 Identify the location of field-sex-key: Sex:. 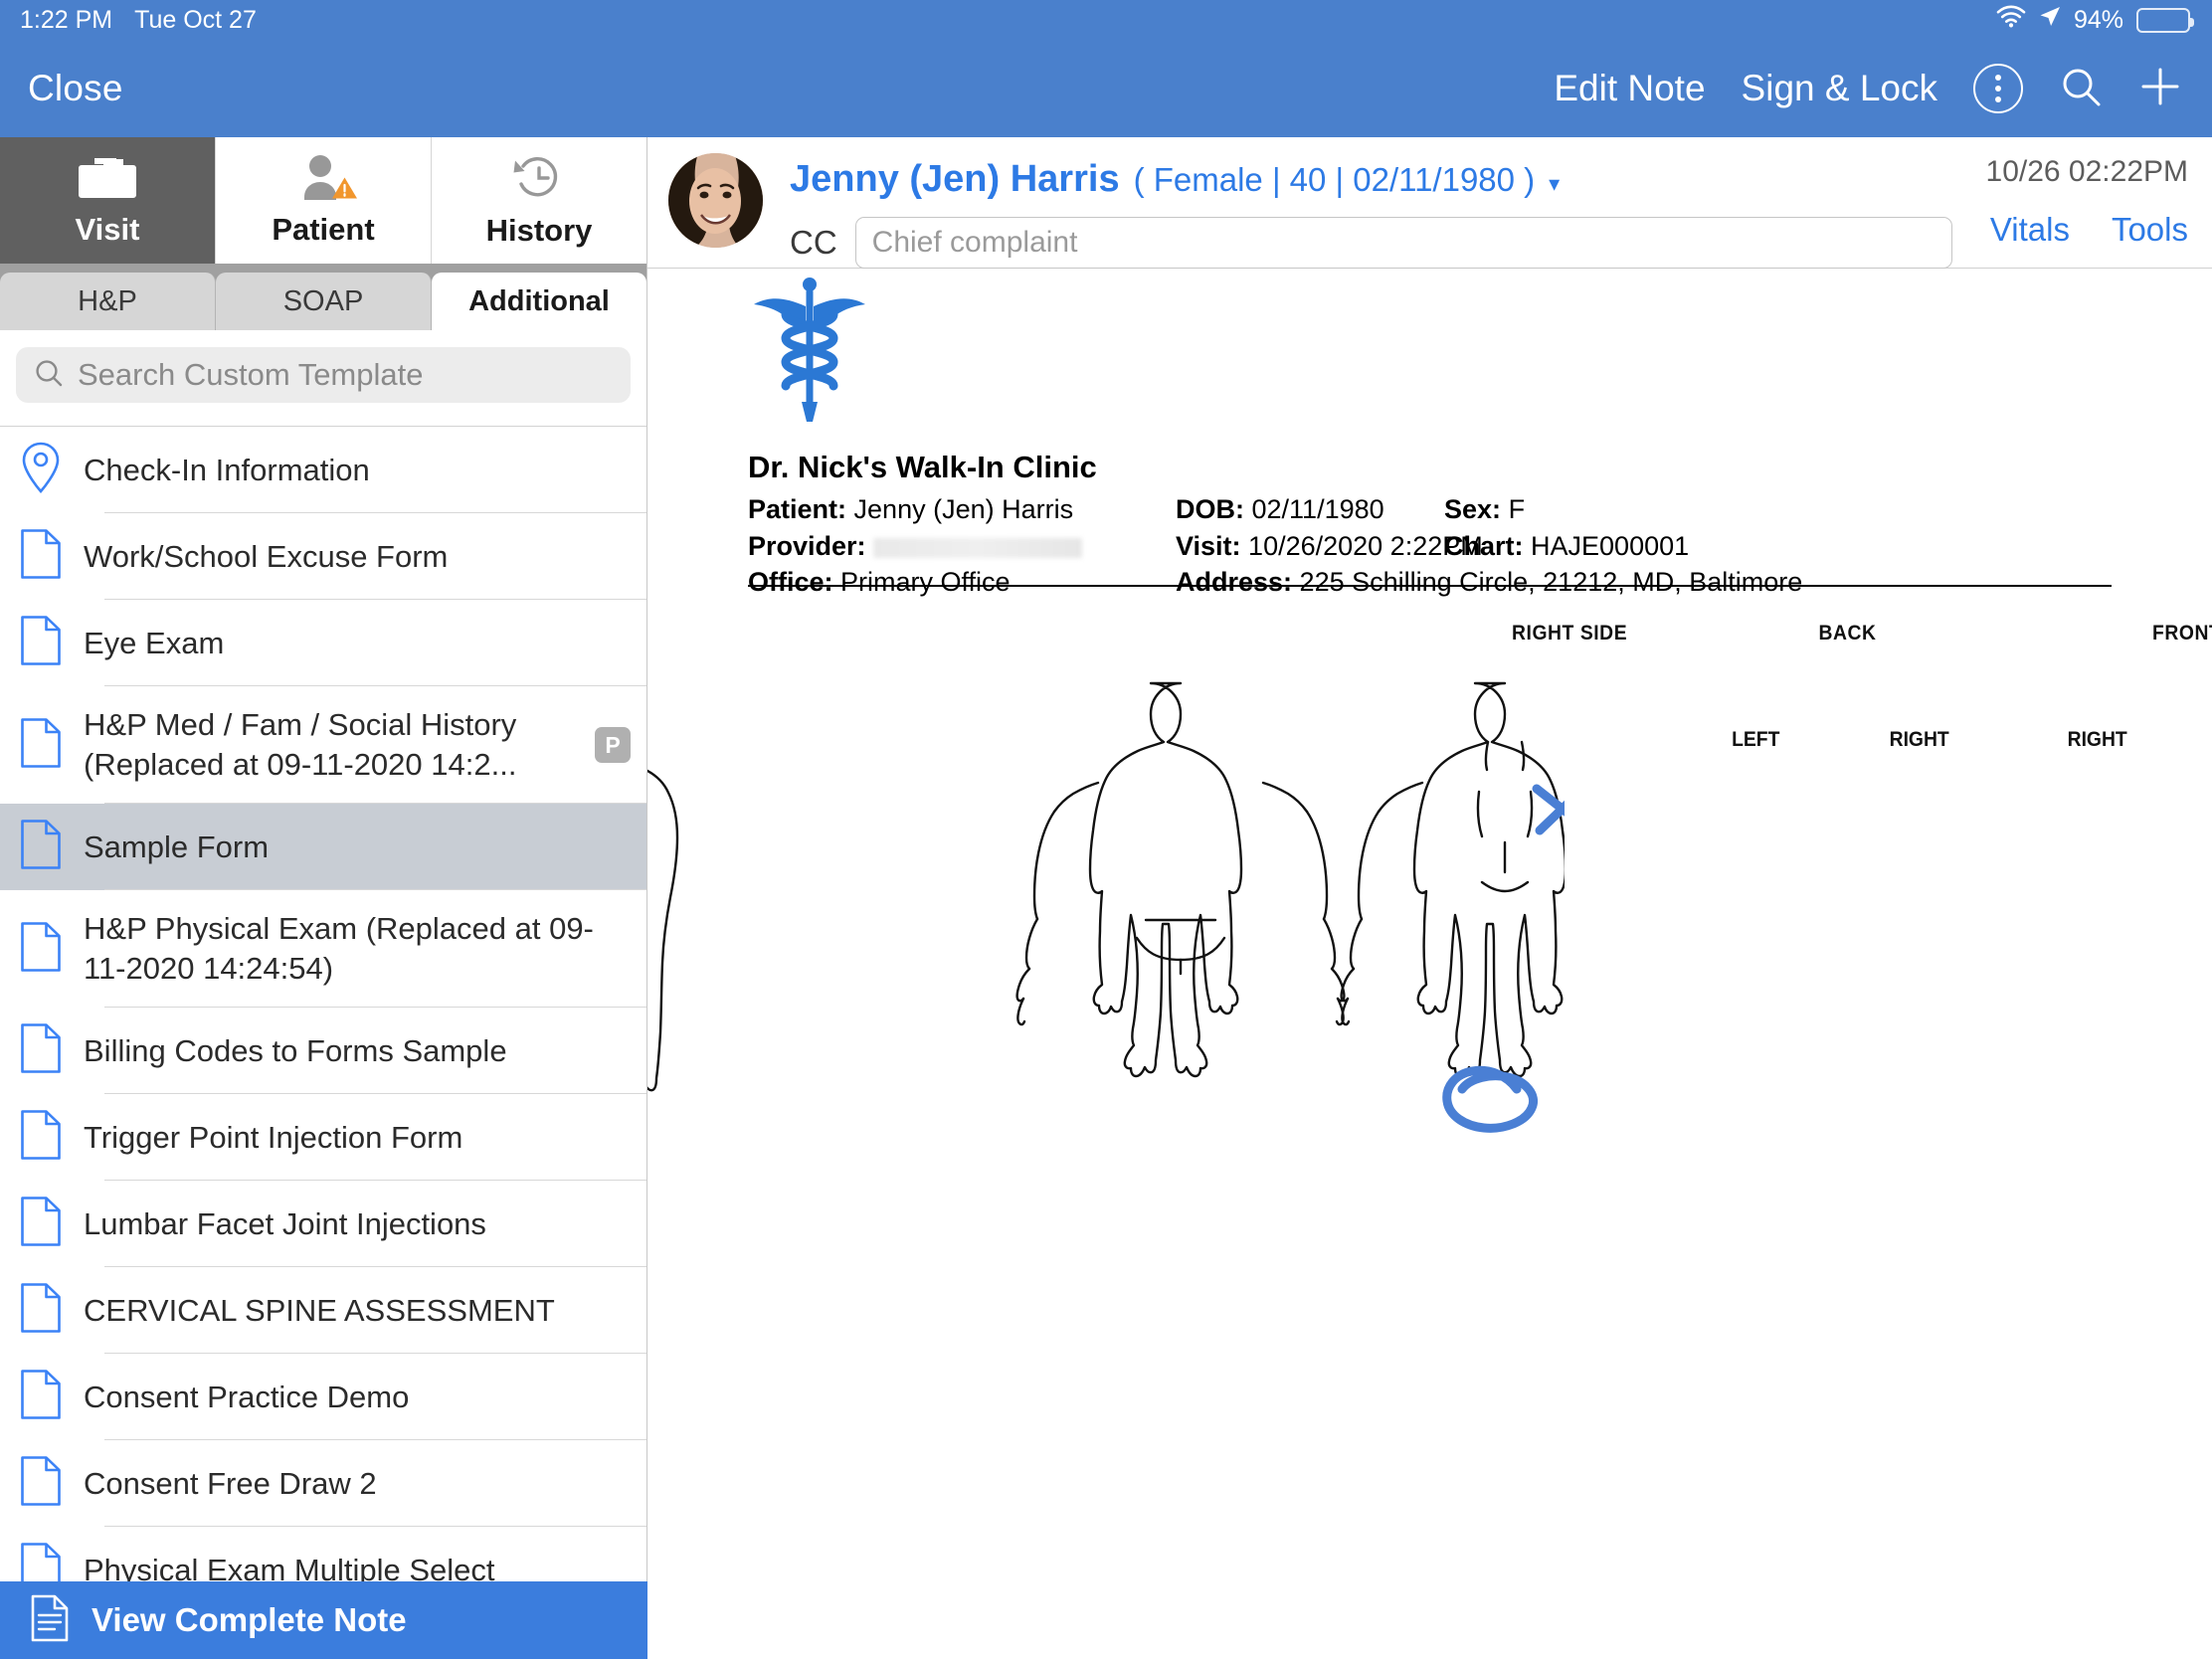
(1473, 509).